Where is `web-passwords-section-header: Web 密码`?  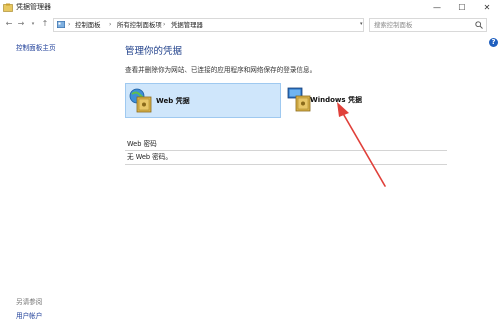
web-passwords-section-header: Web 密码 is located at coordinates (142, 144).